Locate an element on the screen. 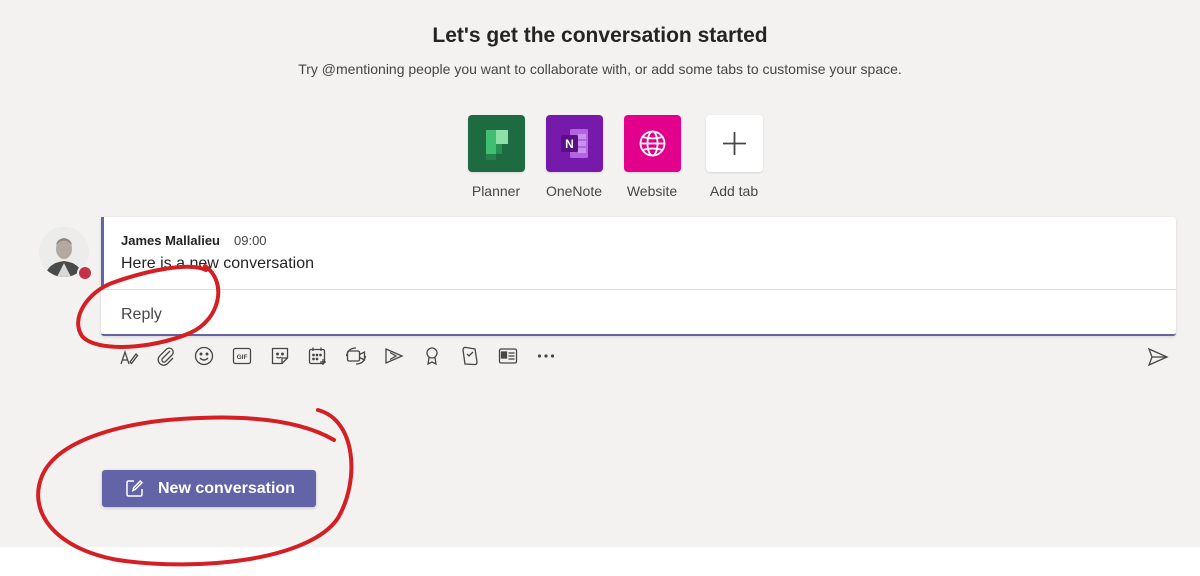 This screenshot has width=1200, height=576. reply-button: Reply is located at coordinates (141, 315).